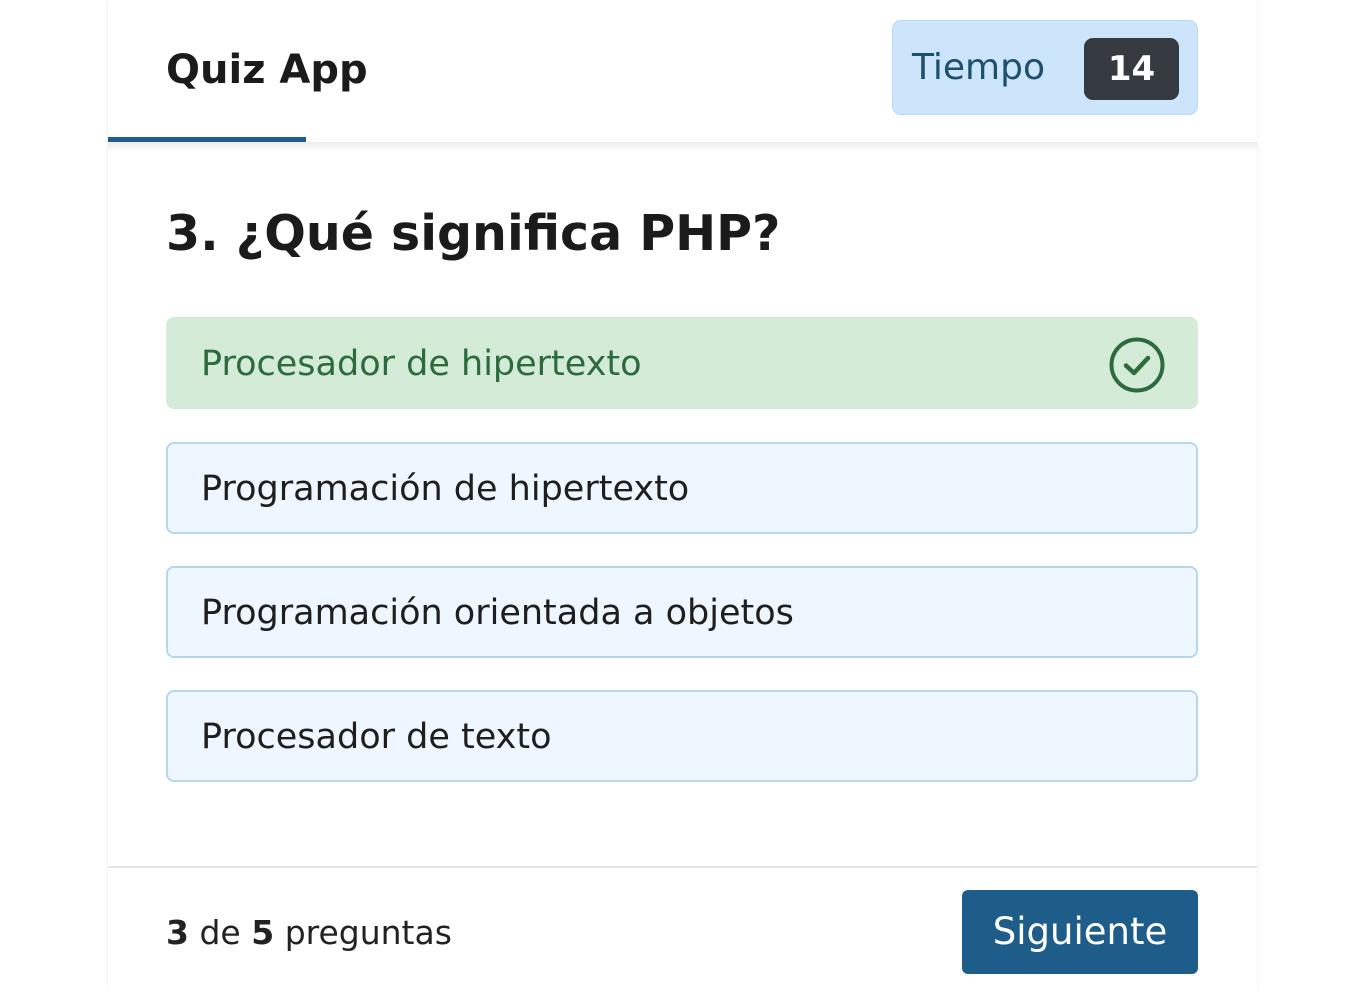 The image size is (1365, 993). I want to click on next-button: Siguiente, so click(1080, 932).